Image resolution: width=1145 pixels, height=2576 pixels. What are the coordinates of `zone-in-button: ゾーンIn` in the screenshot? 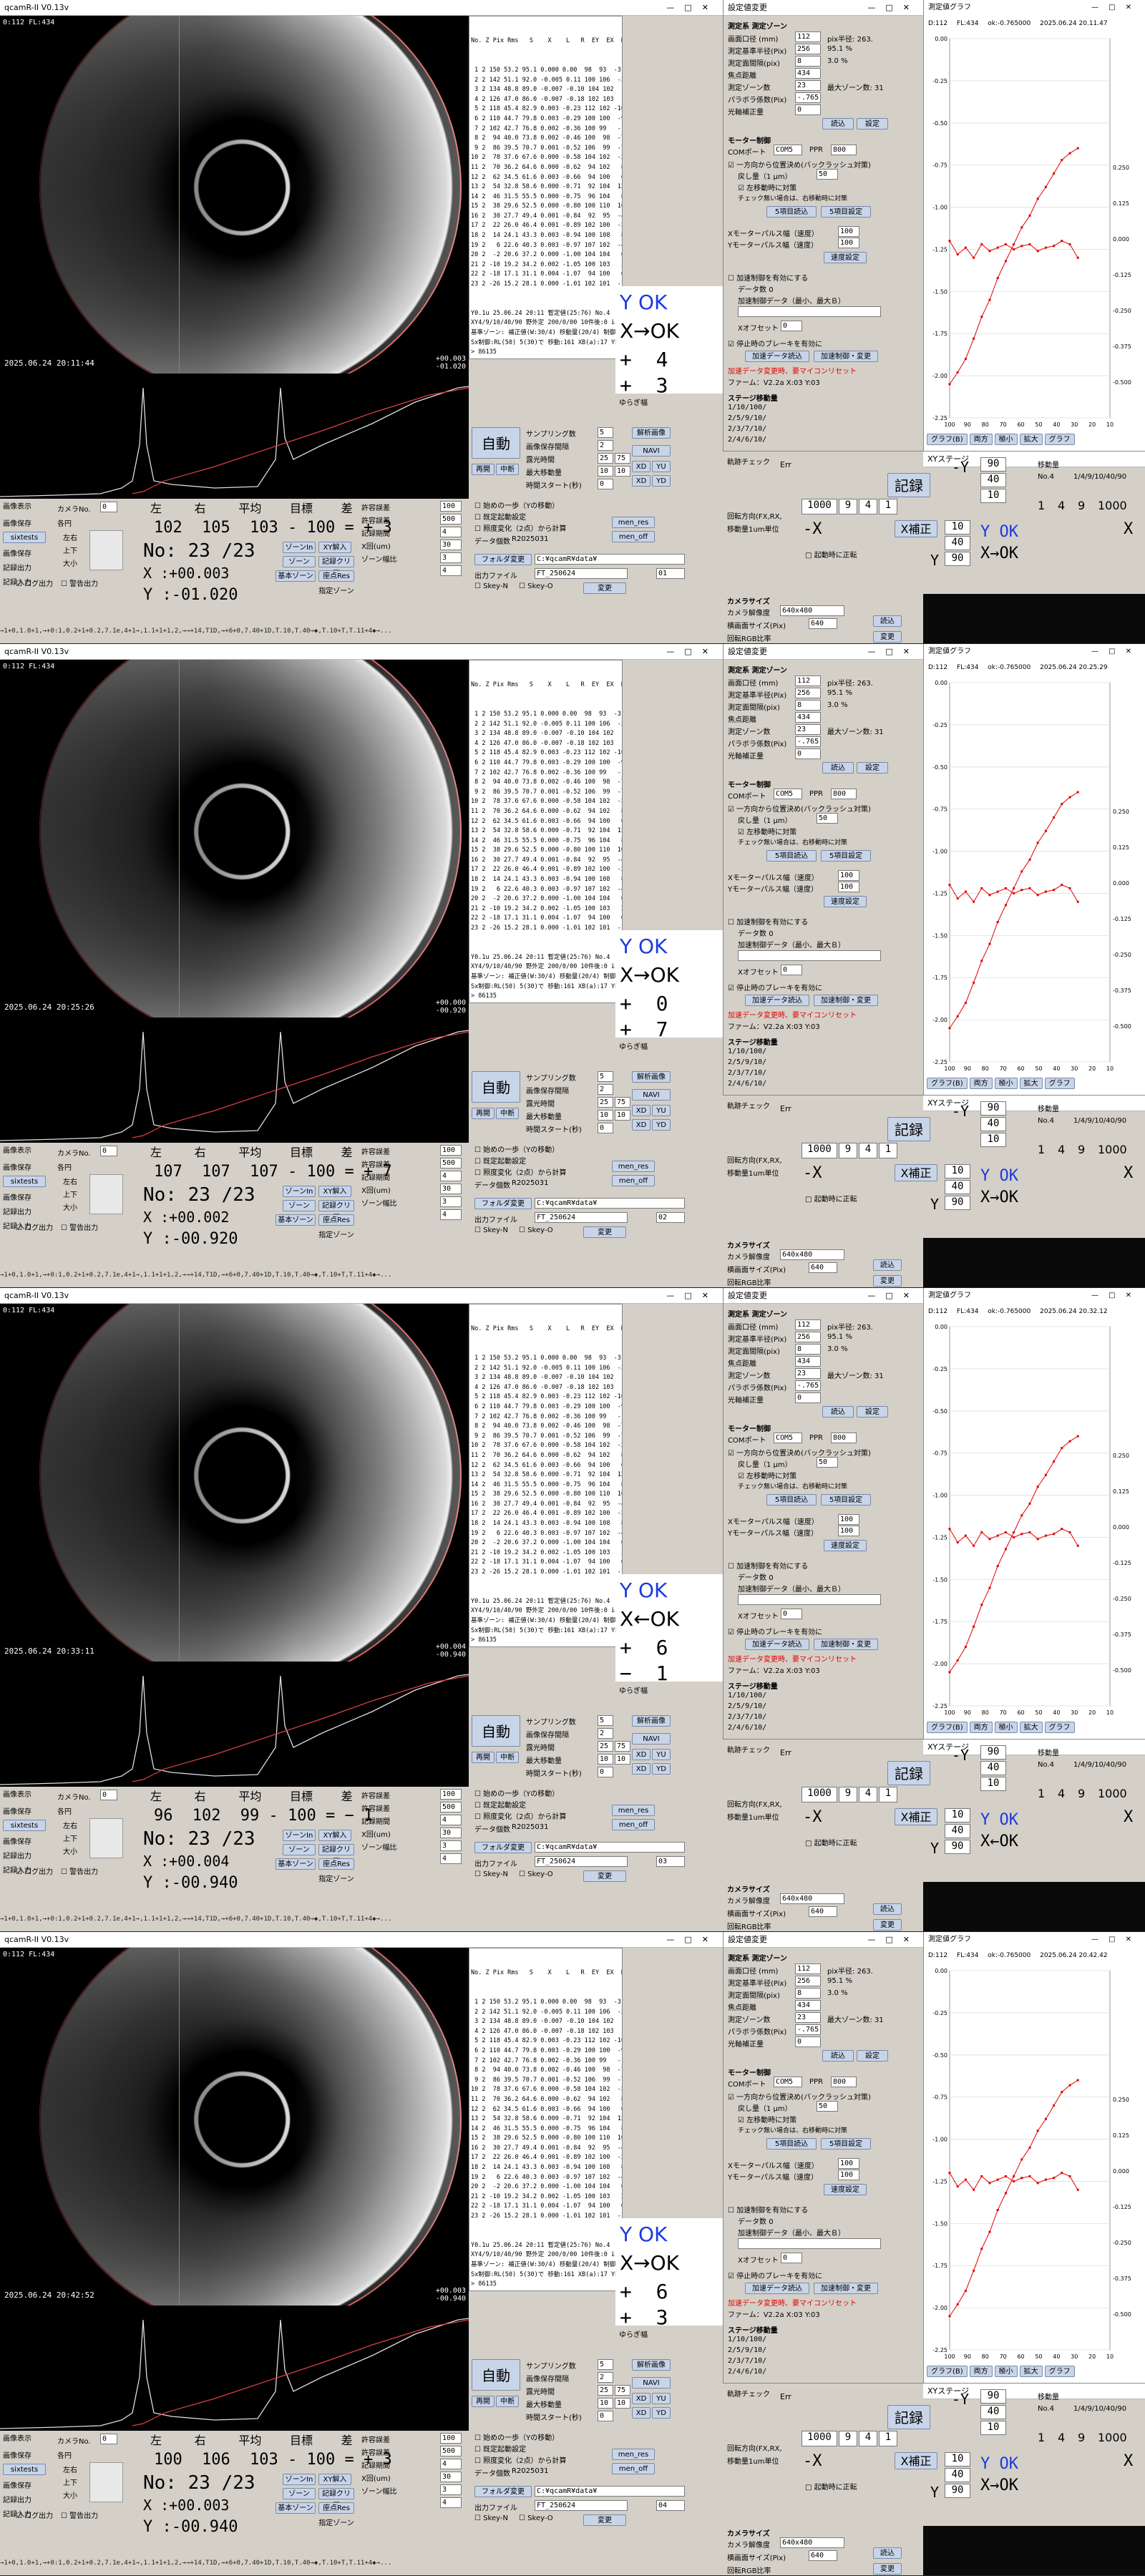 It's located at (299, 547).